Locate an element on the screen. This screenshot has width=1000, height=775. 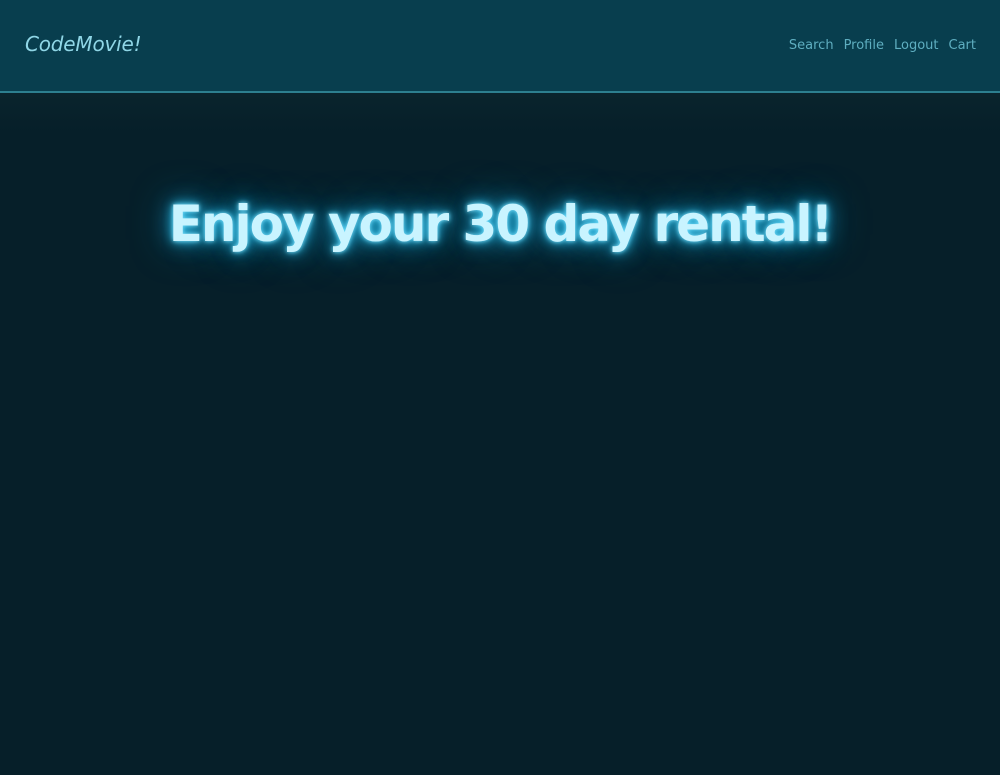
nav-link-logout: Logout is located at coordinates (916, 45).